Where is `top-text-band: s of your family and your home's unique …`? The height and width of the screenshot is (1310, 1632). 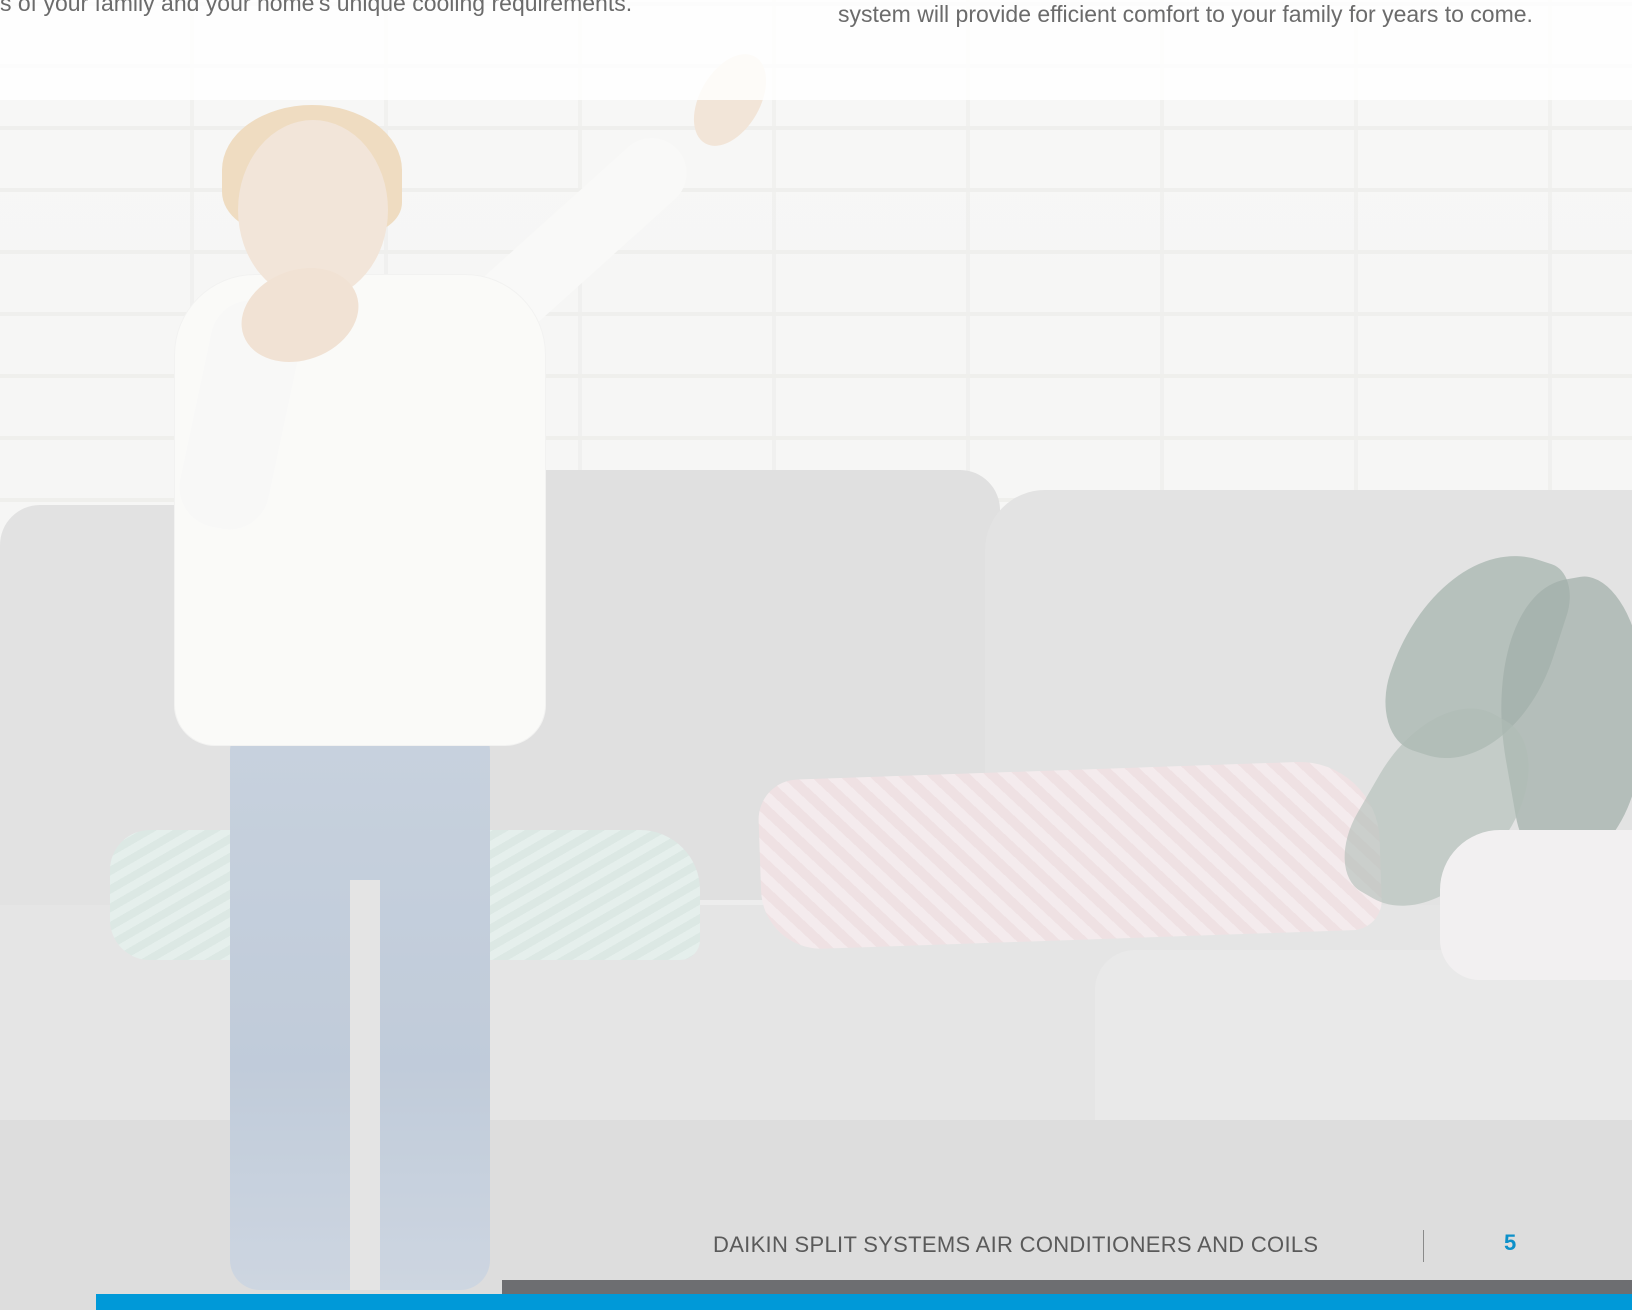 top-text-band: s of your family and your home's unique … is located at coordinates (816, 50).